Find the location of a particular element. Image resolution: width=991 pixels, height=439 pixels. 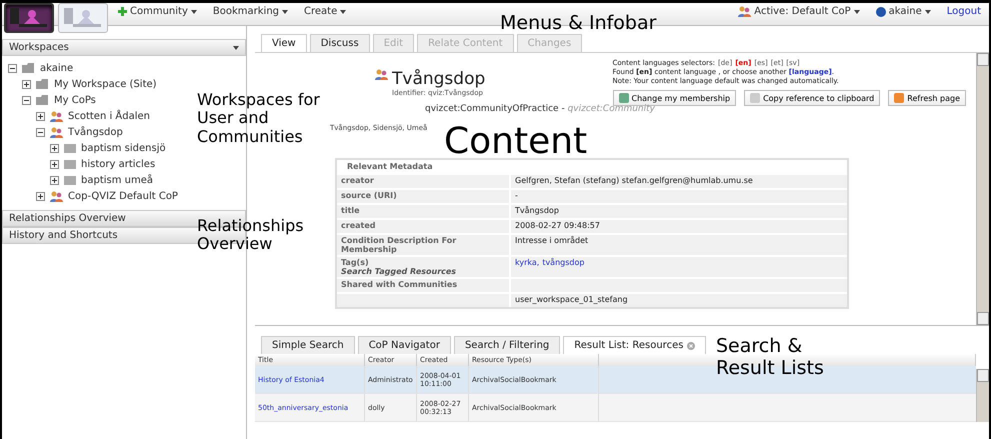

menu: Community is located at coordinates (157, 11).